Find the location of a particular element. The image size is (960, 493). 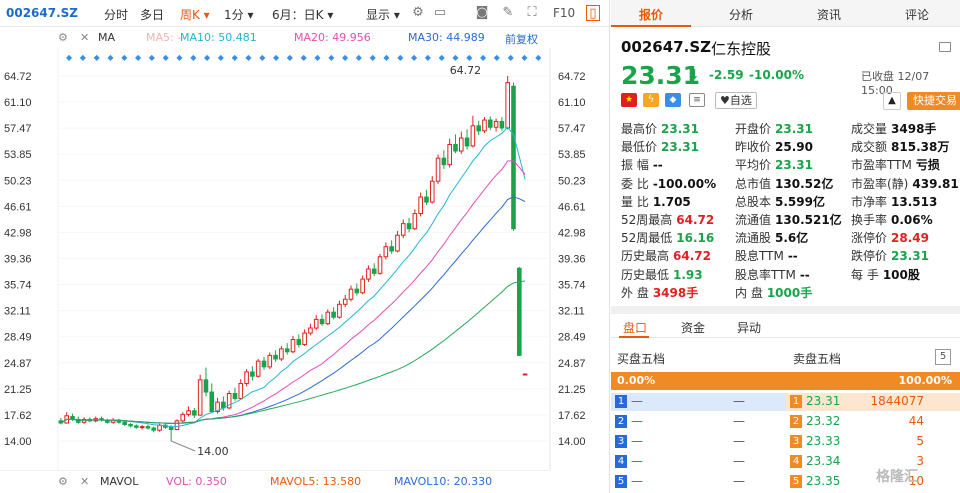

display-select: 显示 ▾ is located at coordinates (383, 14).